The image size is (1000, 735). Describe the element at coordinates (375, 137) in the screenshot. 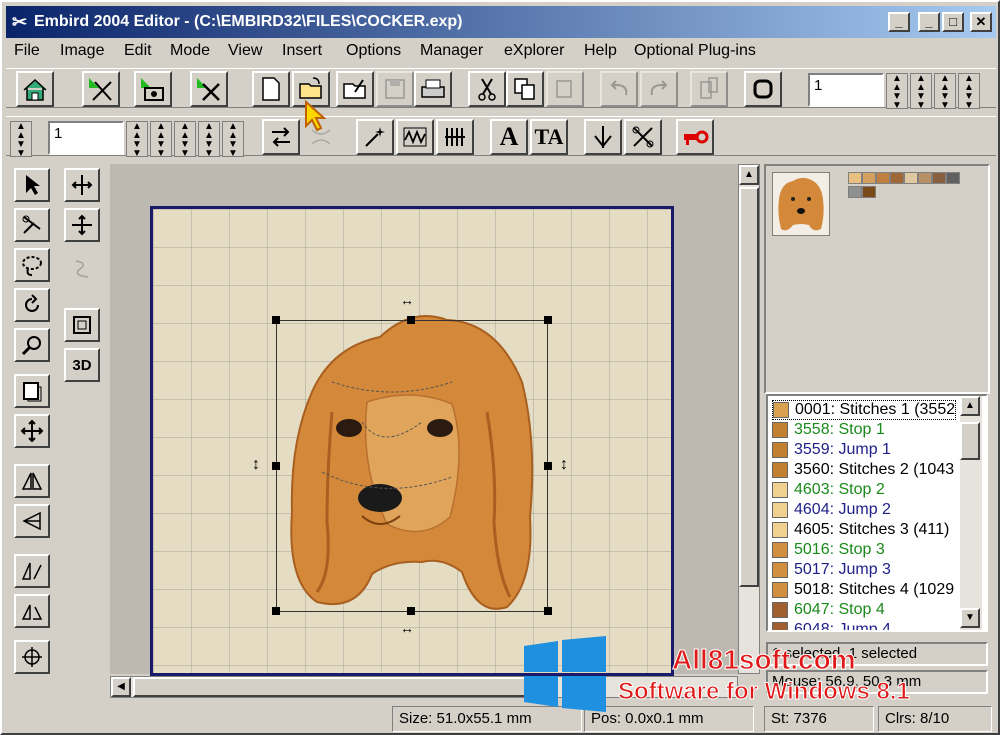

I see `auto-digitize-button` at that location.